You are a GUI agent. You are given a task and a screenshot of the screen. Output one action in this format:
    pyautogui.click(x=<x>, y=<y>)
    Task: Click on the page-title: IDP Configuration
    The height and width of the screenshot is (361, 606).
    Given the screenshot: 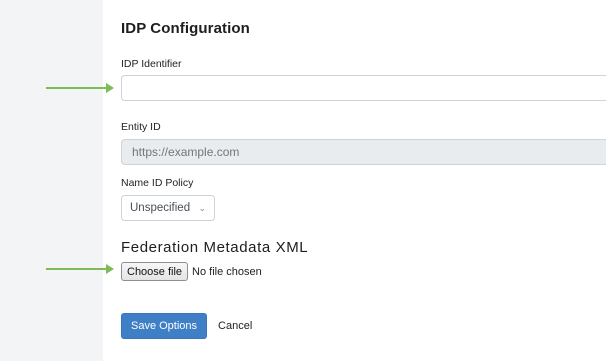 What is the action you would take?
    pyautogui.click(x=185, y=28)
    